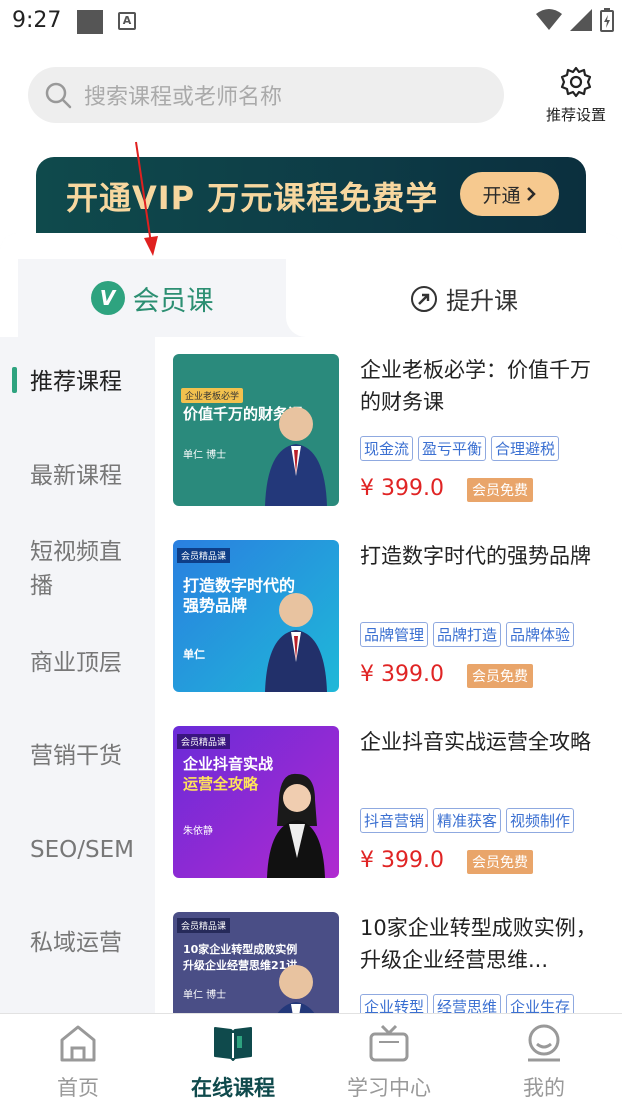  I want to click on course-tag: 品牌打造, so click(467, 634).